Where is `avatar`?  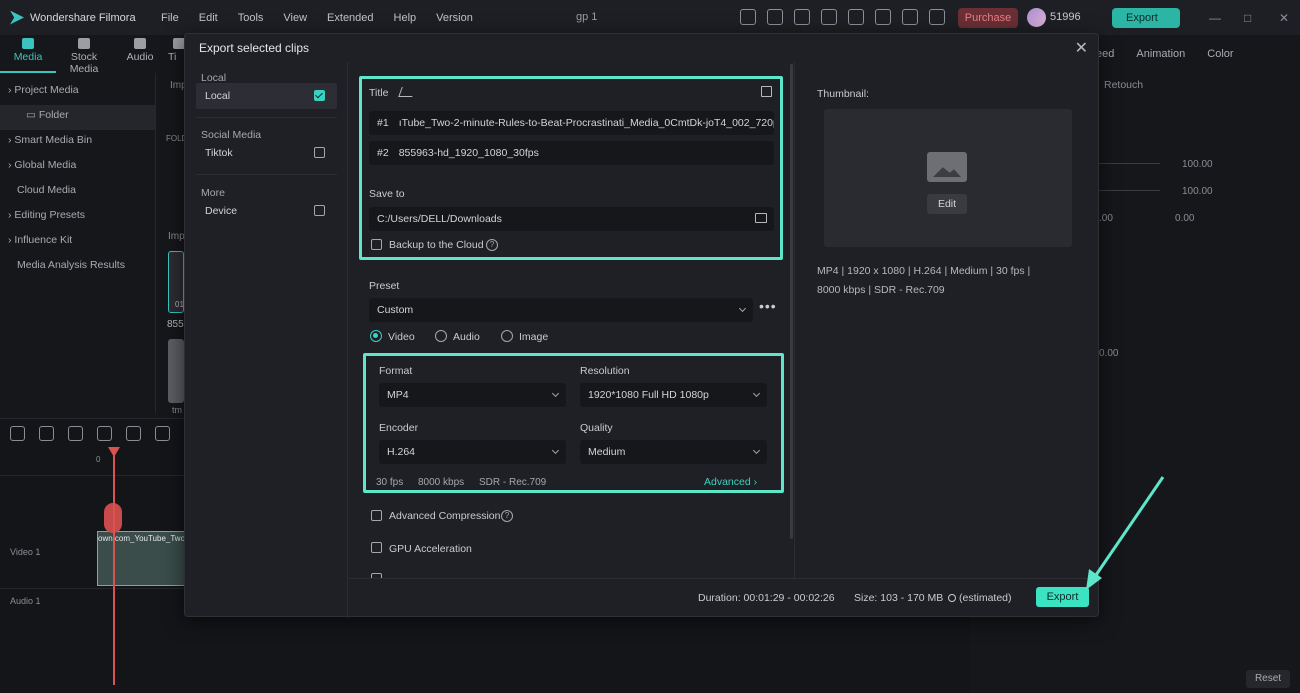
avatar is located at coordinates (1036, 17).